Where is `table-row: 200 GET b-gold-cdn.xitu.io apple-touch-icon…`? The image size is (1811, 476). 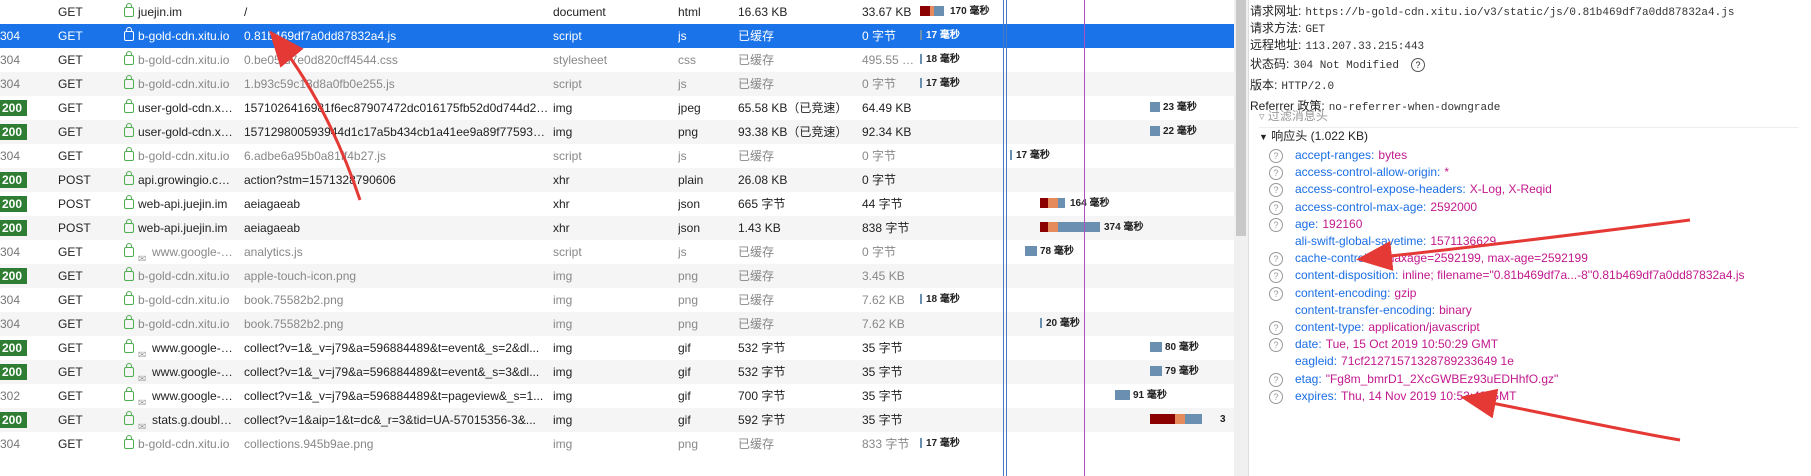 table-row: 200 GET b-gold-cdn.xitu.io apple-touch-icon… is located at coordinates (617, 276).